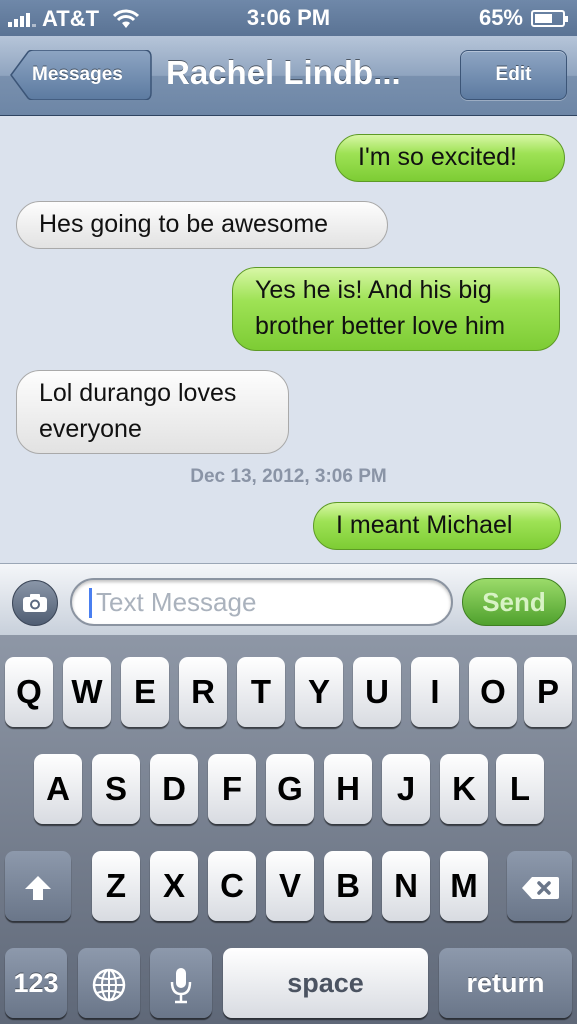 The image size is (577, 1024). I want to click on message-timestamp: Dec 13, 2012, 3:06 PM, so click(288, 476).